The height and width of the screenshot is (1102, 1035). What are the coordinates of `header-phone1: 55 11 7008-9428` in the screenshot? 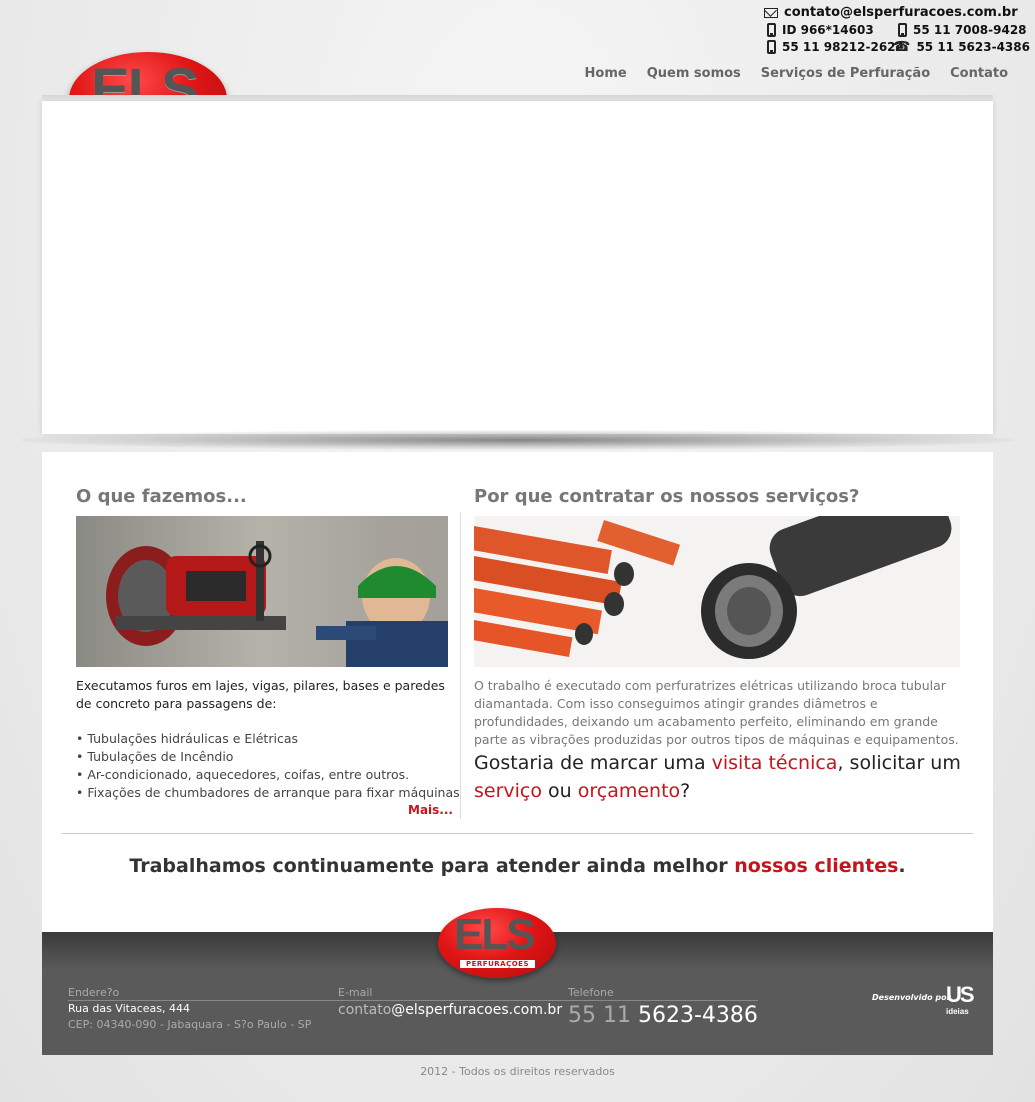 It's located at (962, 30).